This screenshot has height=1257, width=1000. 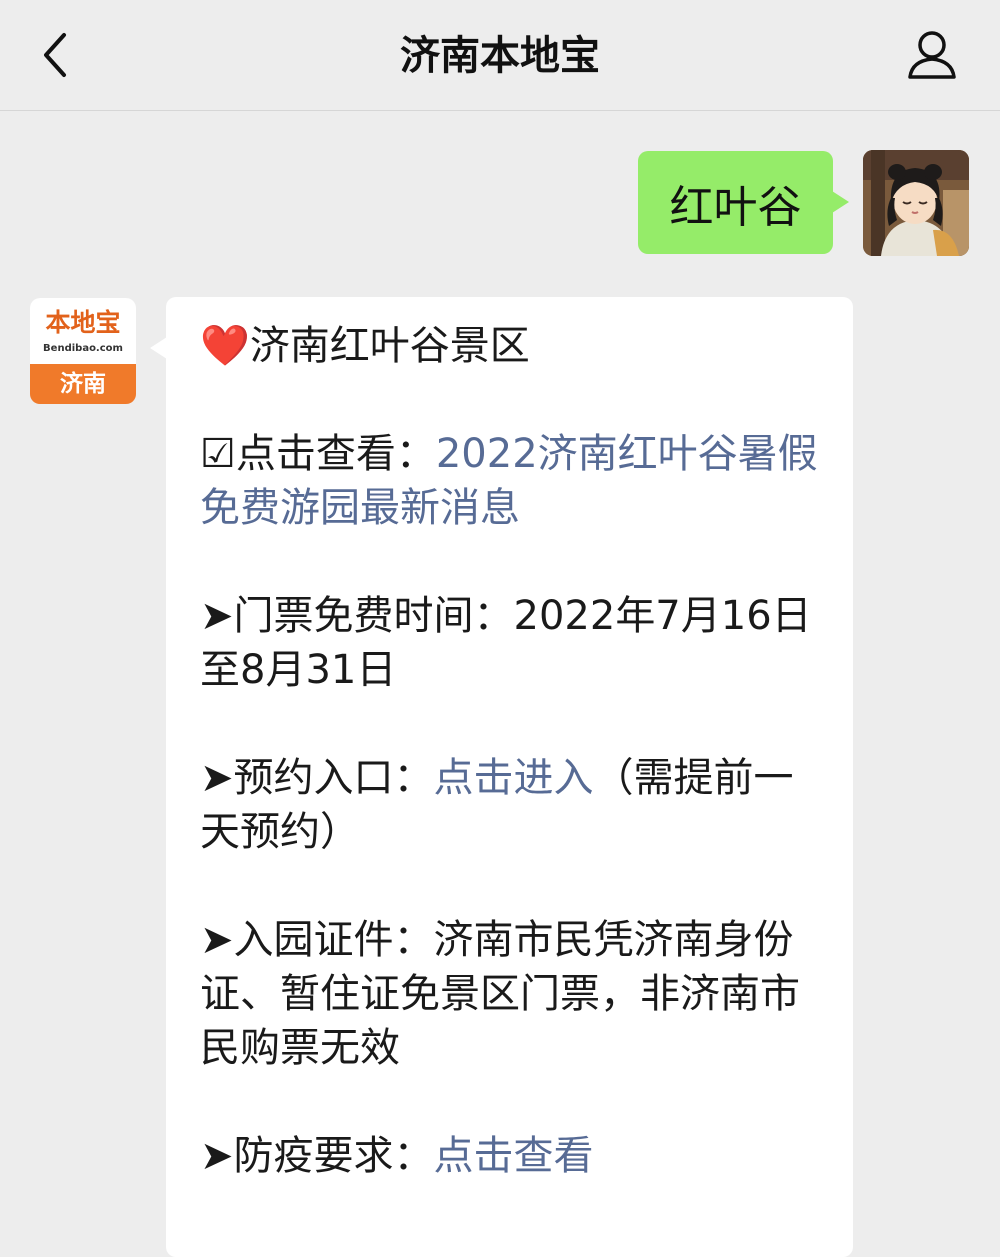 I want to click on outgoing-message-bubble: 红叶谷, so click(x=743, y=202).